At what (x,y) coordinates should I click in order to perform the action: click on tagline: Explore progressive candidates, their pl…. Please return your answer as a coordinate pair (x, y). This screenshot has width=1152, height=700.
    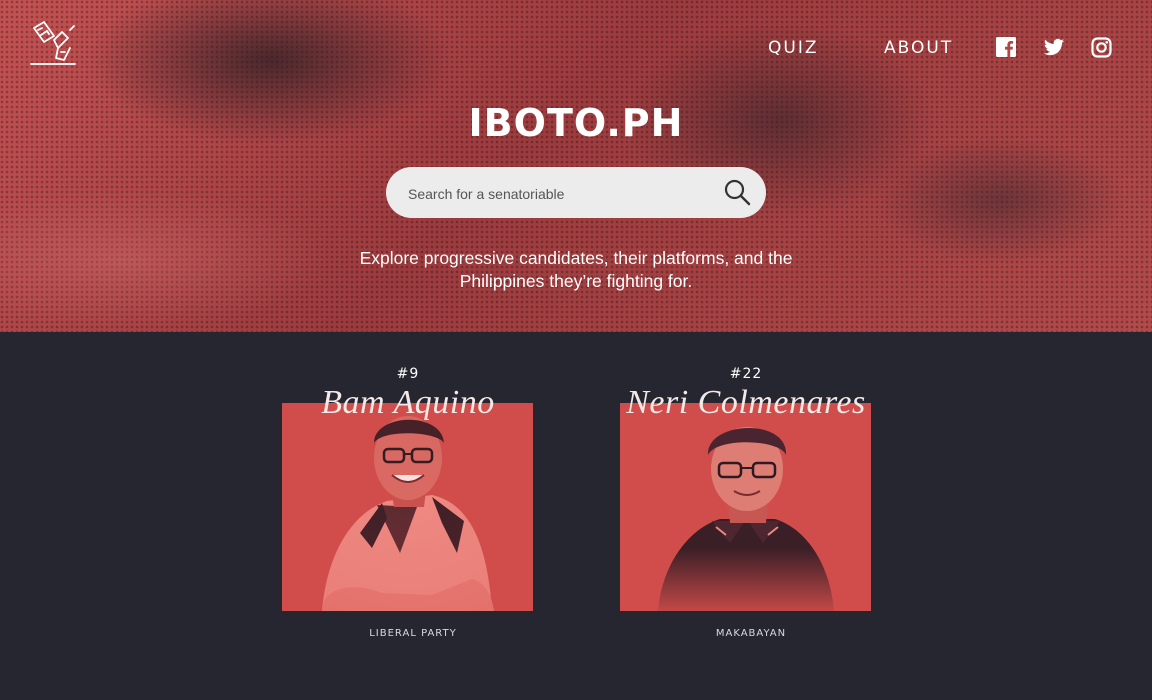
    Looking at the image, I should click on (576, 269).